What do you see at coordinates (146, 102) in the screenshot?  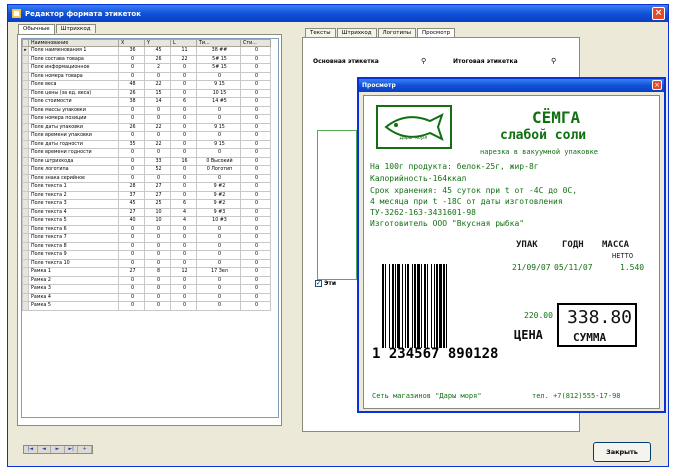 I see `table-row: Поле стоимости 38 14 6 14 #5 0` at bounding box center [146, 102].